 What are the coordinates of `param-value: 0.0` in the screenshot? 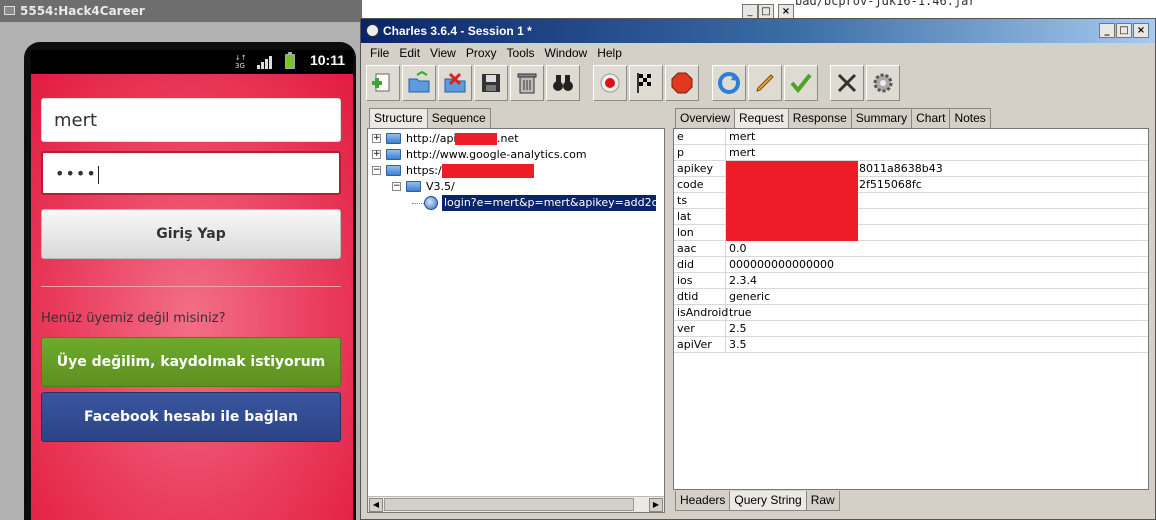 It's located at (738, 248).